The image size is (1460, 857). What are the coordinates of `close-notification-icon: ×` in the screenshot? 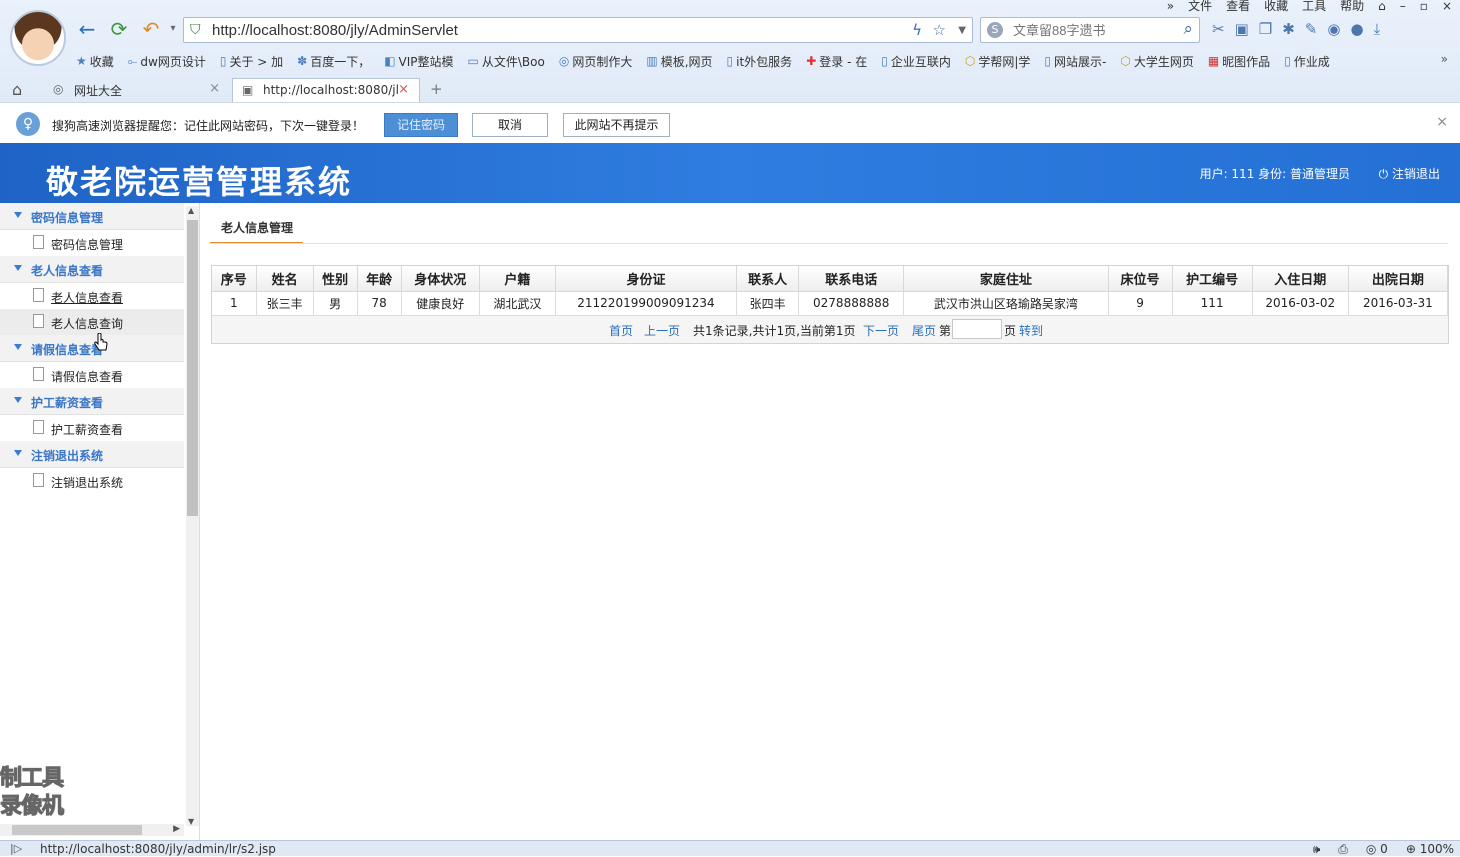 It's located at (1442, 122).